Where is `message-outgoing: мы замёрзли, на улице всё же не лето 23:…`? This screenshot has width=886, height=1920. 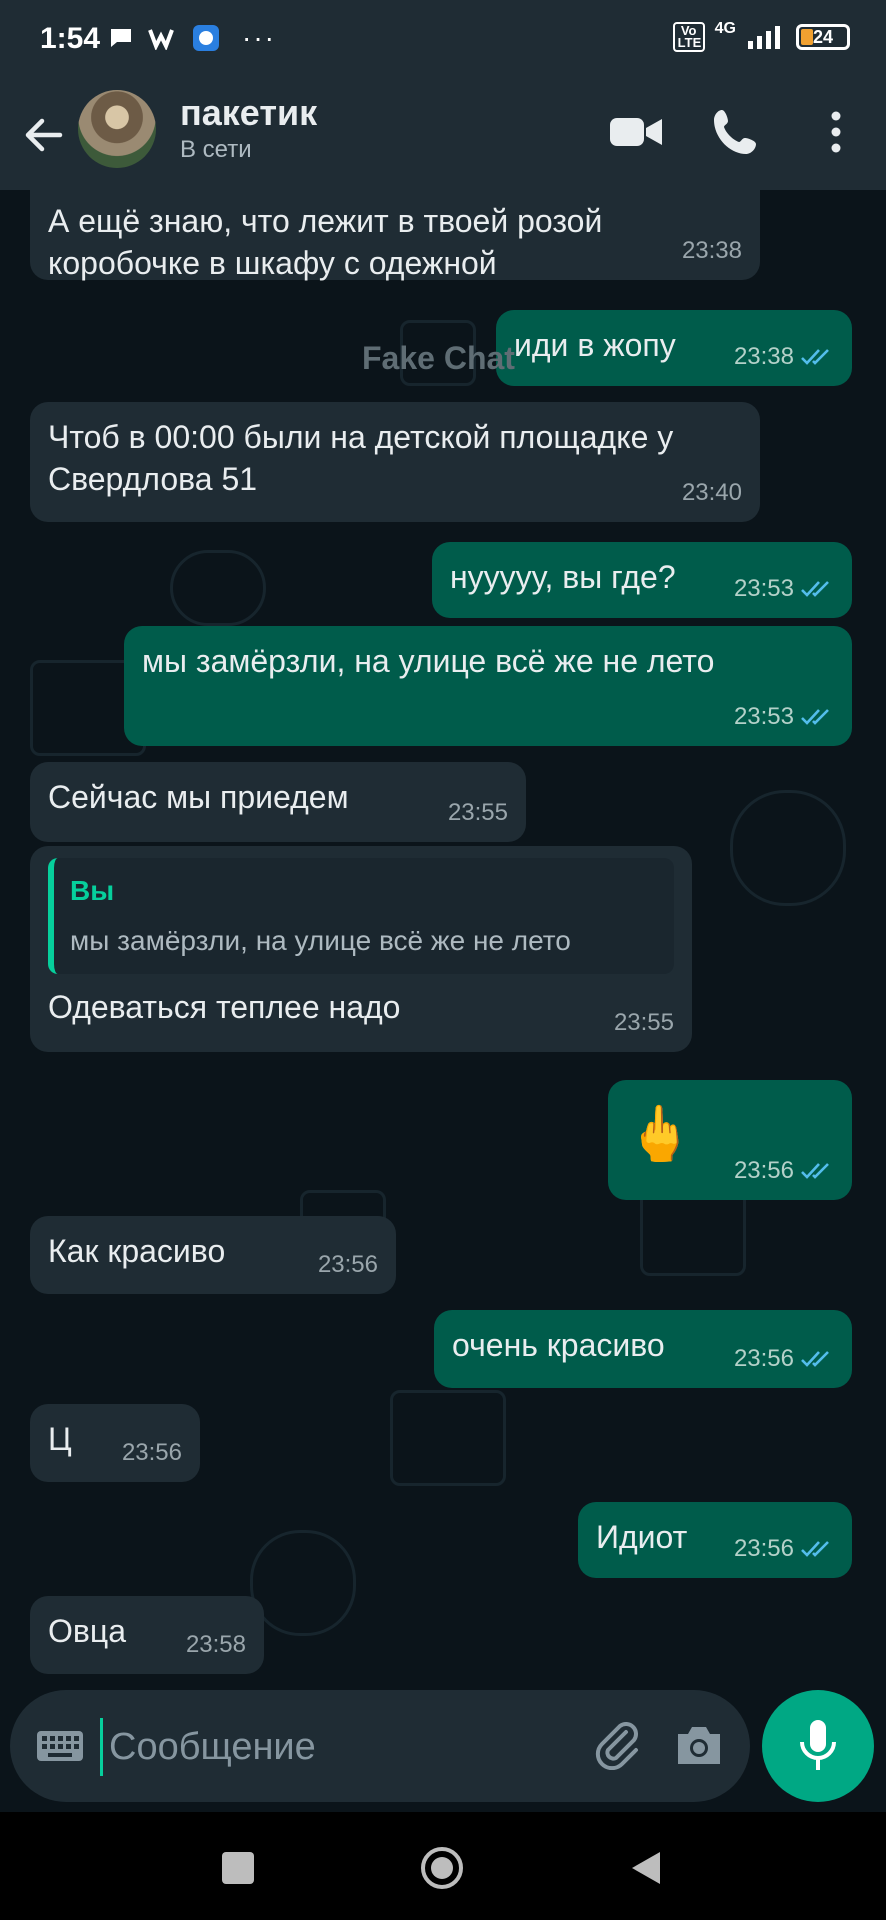
message-outgoing: мы замёрзли, на улице всё же не лето 23:… is located at coordinates (488, 686).